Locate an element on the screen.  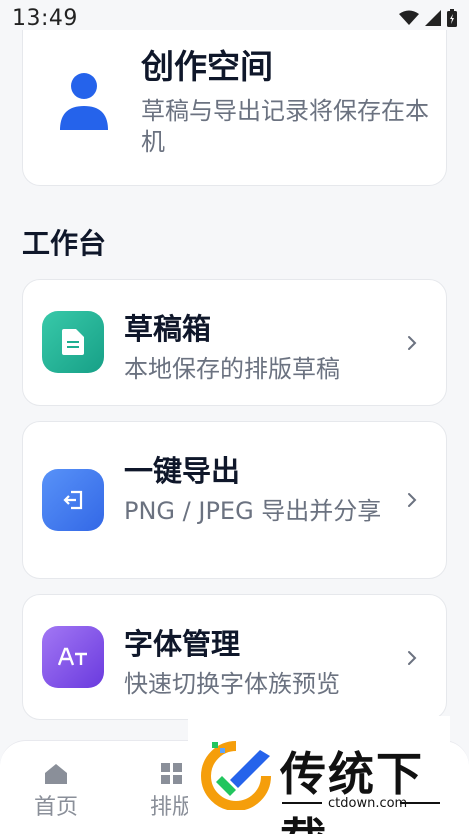
watermark-url: ctdown.com is located at coordinates (368, 803).